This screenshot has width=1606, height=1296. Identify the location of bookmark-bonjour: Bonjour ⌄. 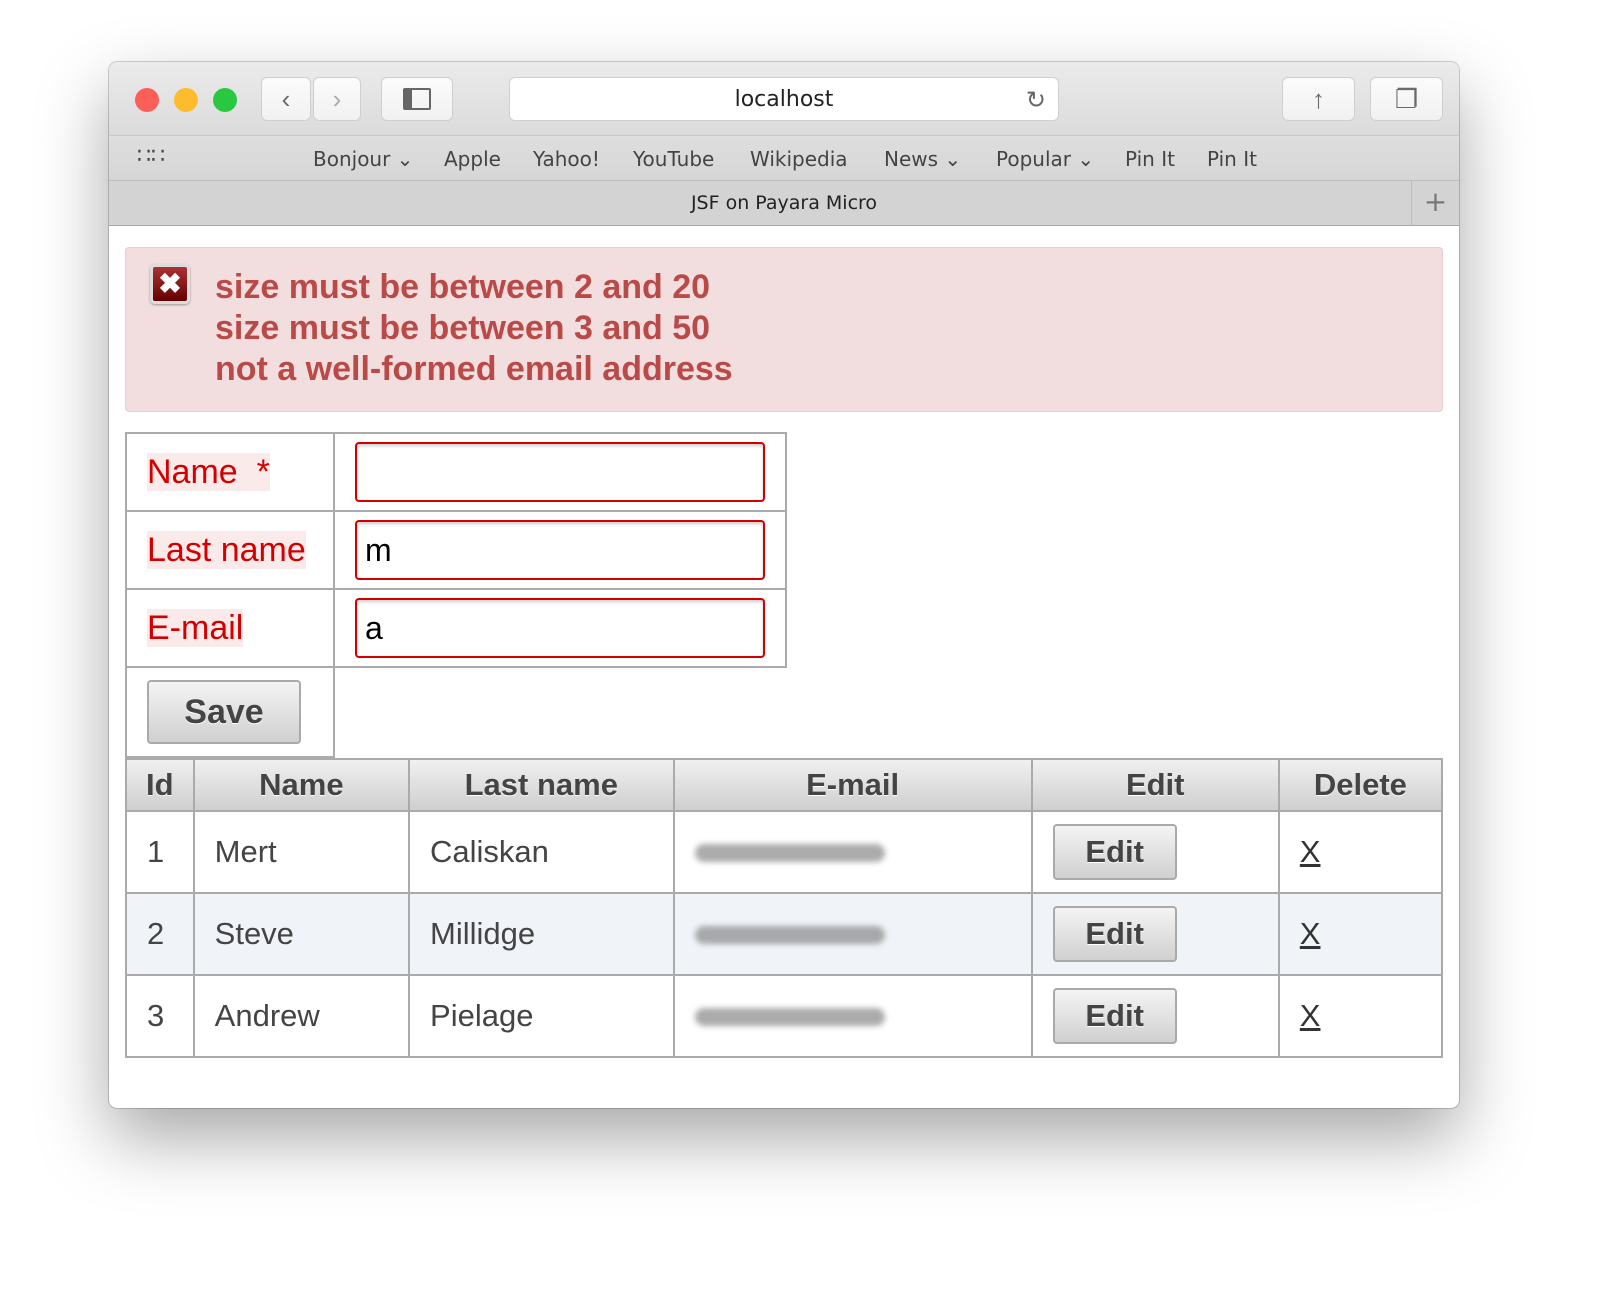
(363, 159).